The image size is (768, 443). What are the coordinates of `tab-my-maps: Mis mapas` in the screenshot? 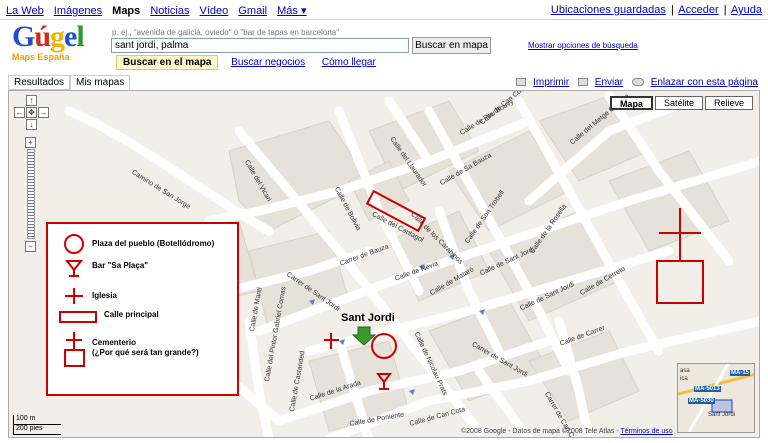 It's located at (100, 82).